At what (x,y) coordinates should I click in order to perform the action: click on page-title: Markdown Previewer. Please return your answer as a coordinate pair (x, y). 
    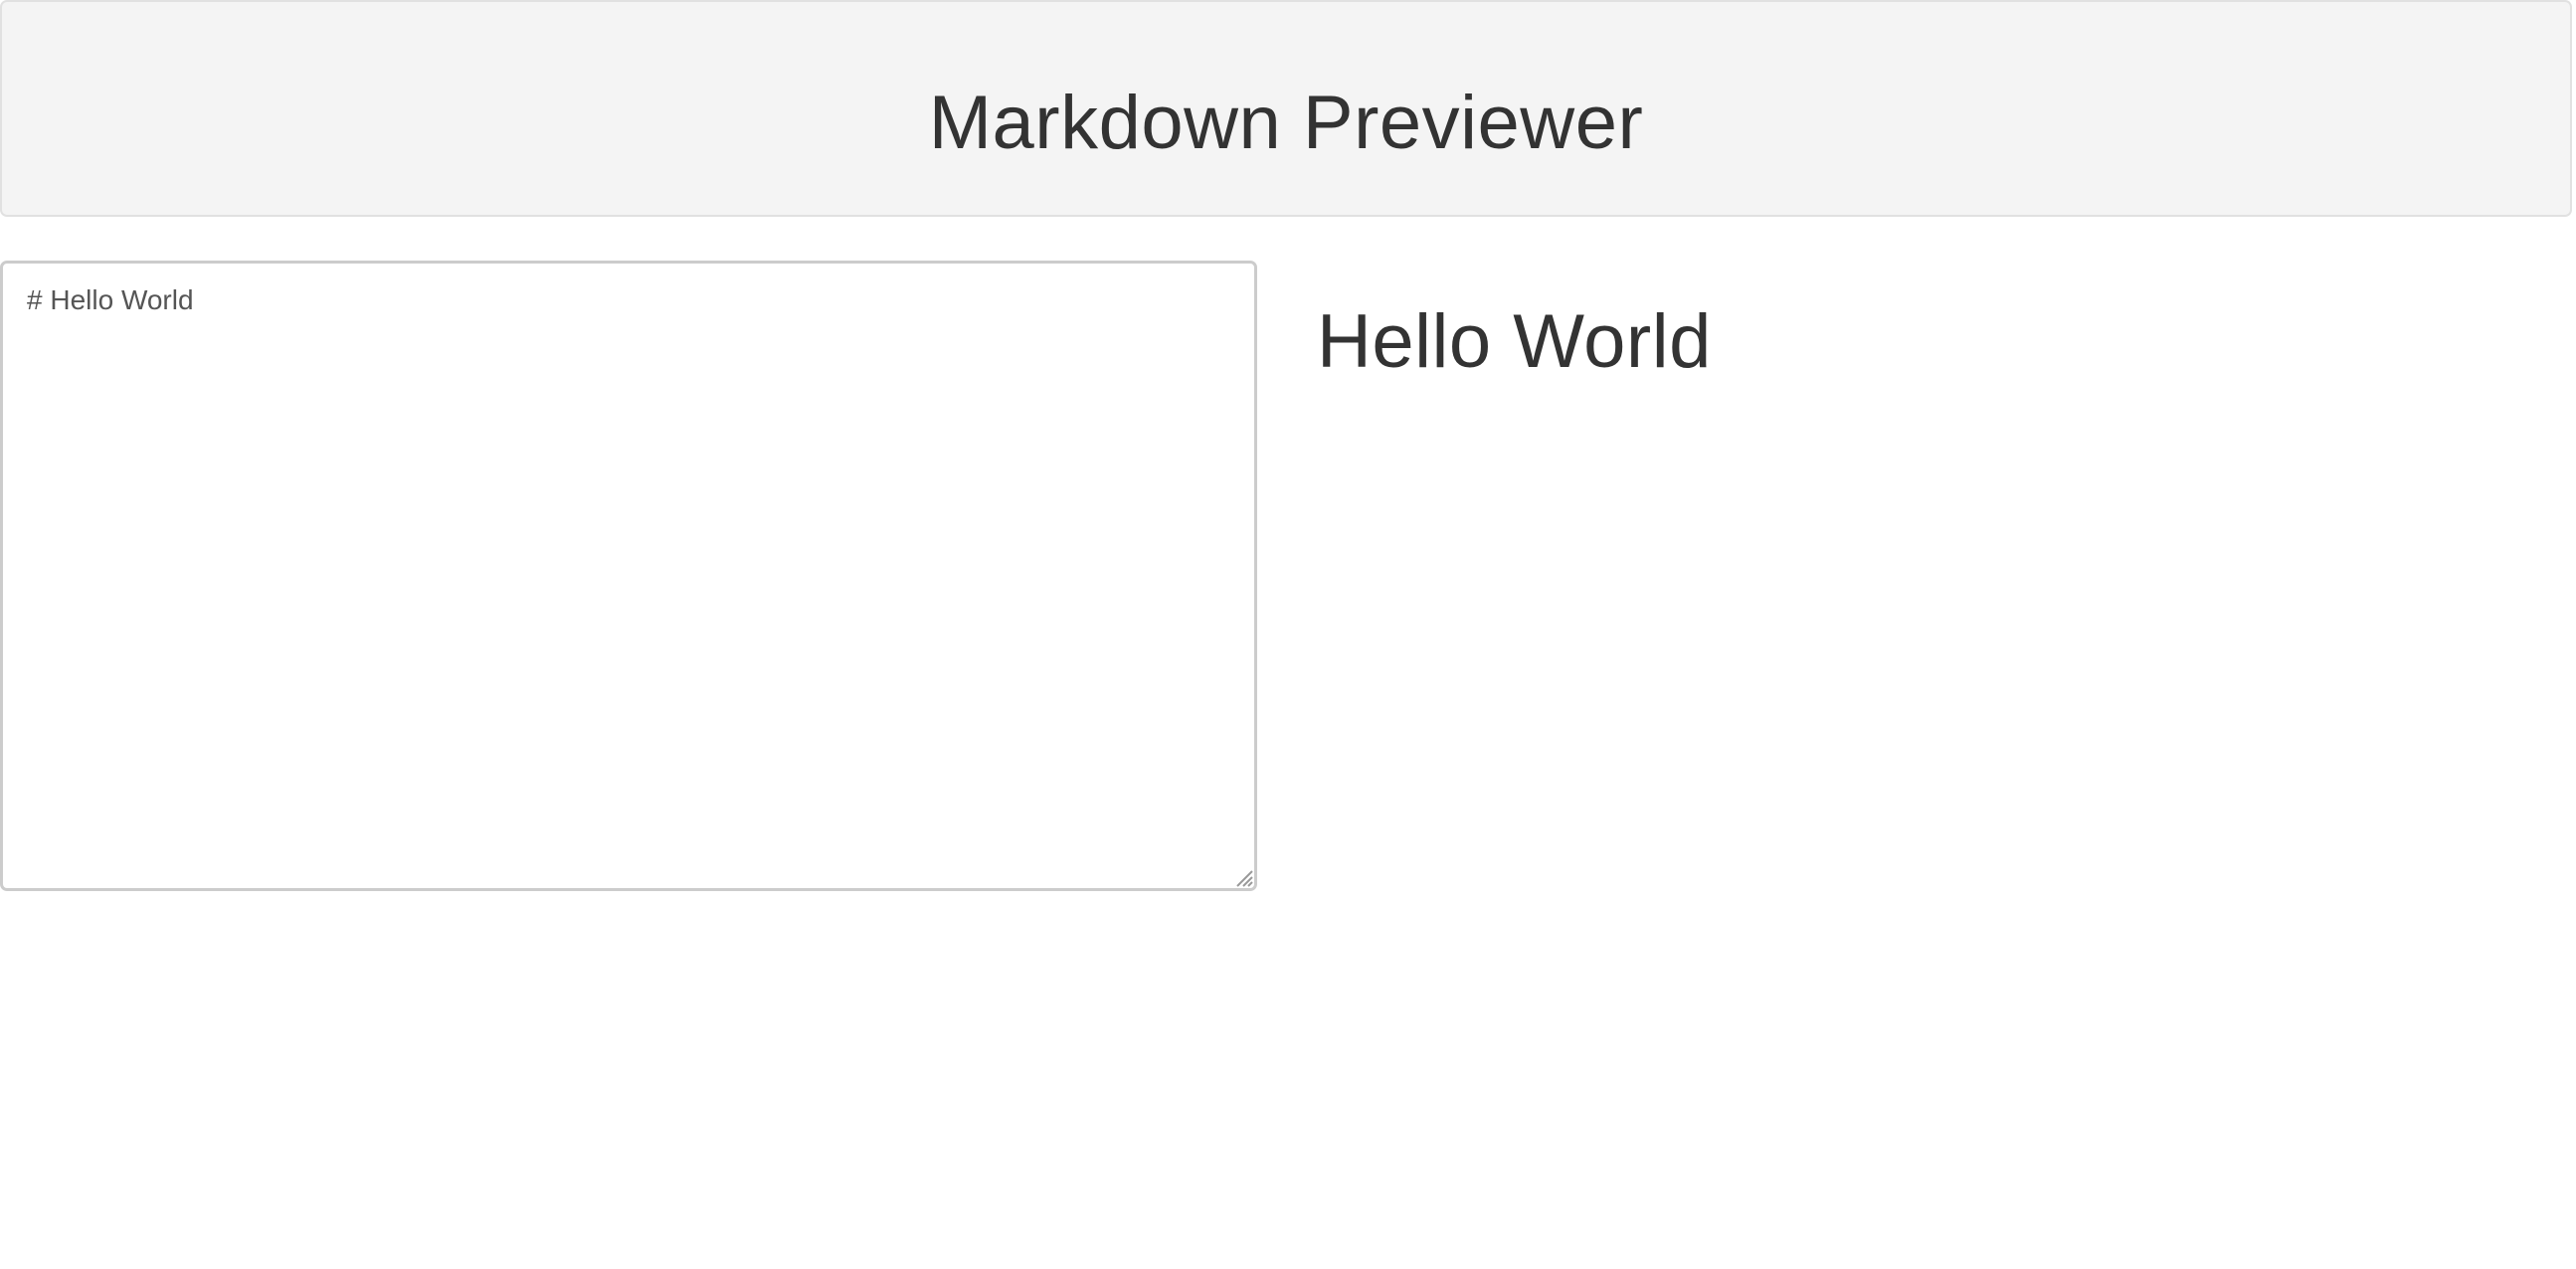
    Looking at the image, I should click on (1286, 123).